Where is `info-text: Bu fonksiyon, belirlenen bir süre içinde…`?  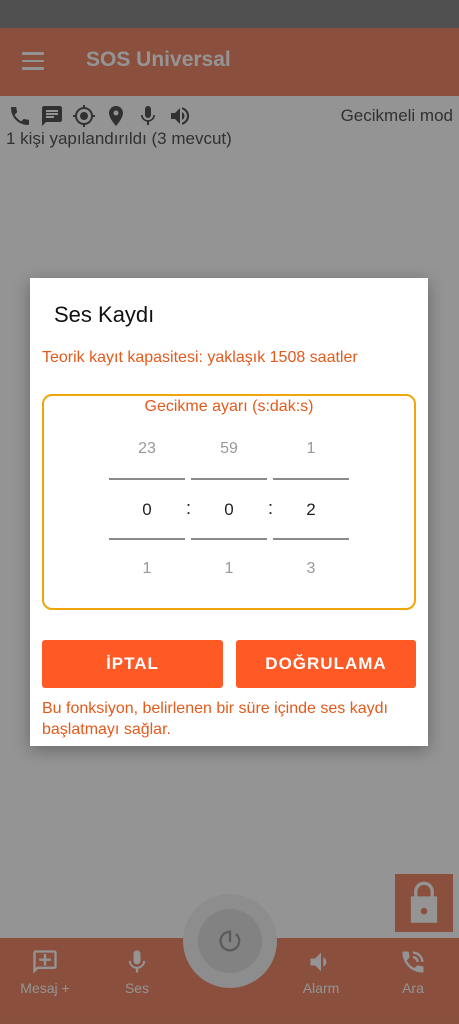 info-text: Bu fonksiyon, belirlenen bir süre içinde… is located at coordinates (215, 719).